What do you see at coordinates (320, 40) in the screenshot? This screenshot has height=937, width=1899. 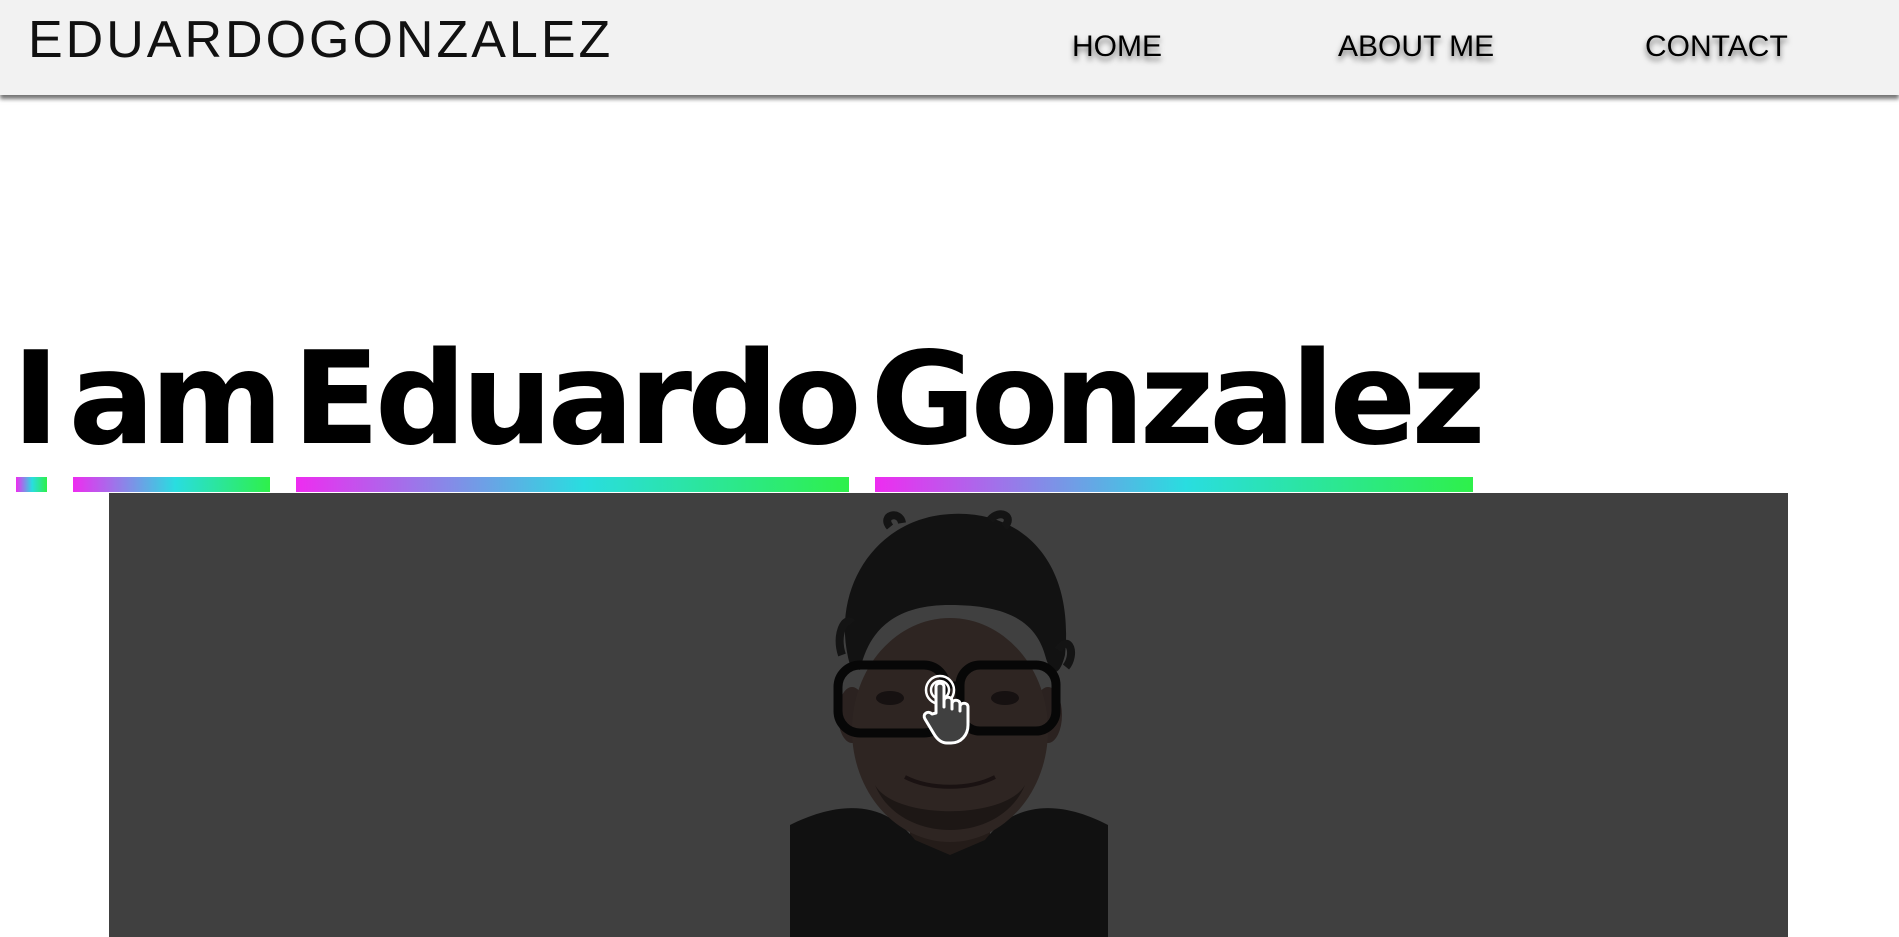 I see `site-logo: EDUARDOGONZALEZ` at bounding box center [320, 40].